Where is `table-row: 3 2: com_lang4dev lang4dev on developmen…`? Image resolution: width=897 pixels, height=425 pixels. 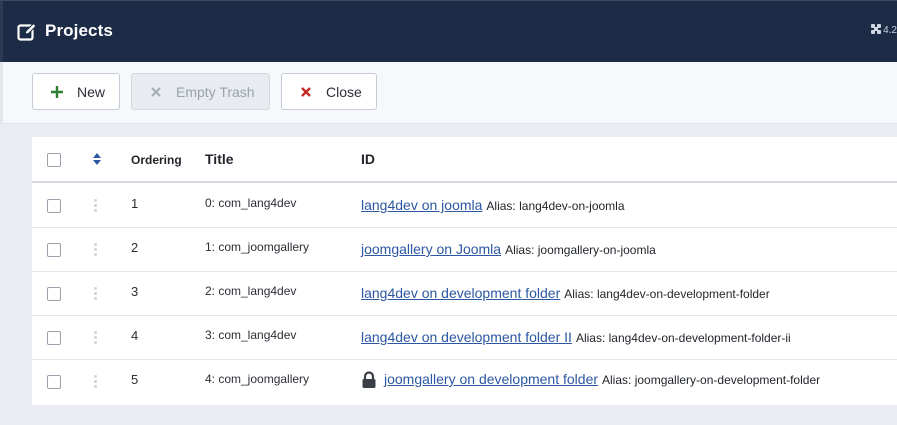 table-row: 3 2: com_lang4dev lang4dev on developmen… is located at coordinates (464, 294).